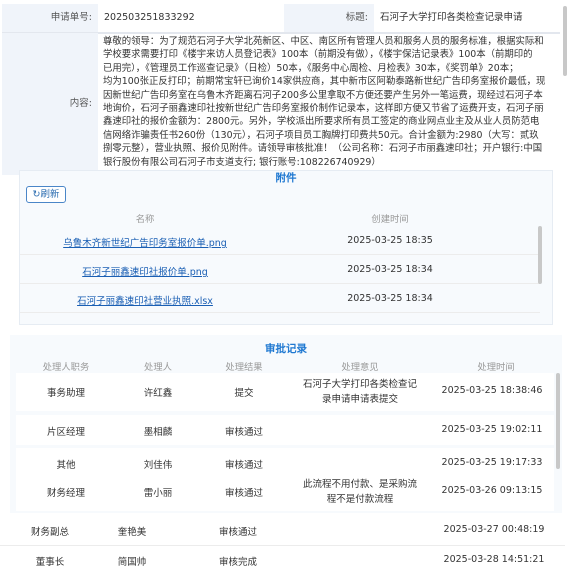 Image resolution: width=580 pixels, height=587 pixels. Describe the element at coordinates (329, 18) in the screenshot. I see `title-label: 标题:` at that location.